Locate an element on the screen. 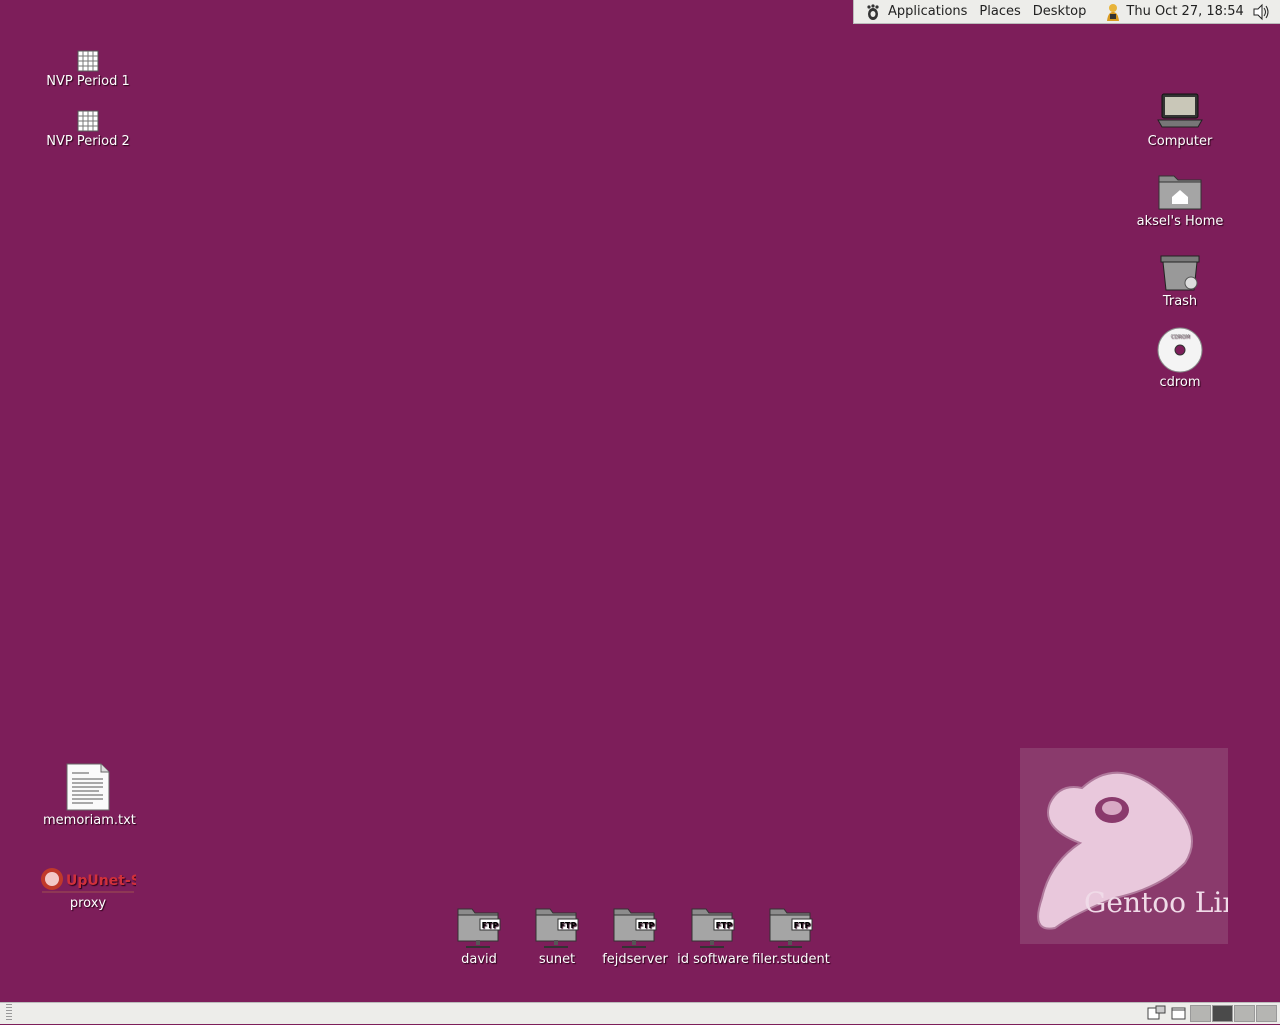 This screenshot has height=1025, width=1280. icon-label: memoriam.txt is located at coordinates (89, 820).